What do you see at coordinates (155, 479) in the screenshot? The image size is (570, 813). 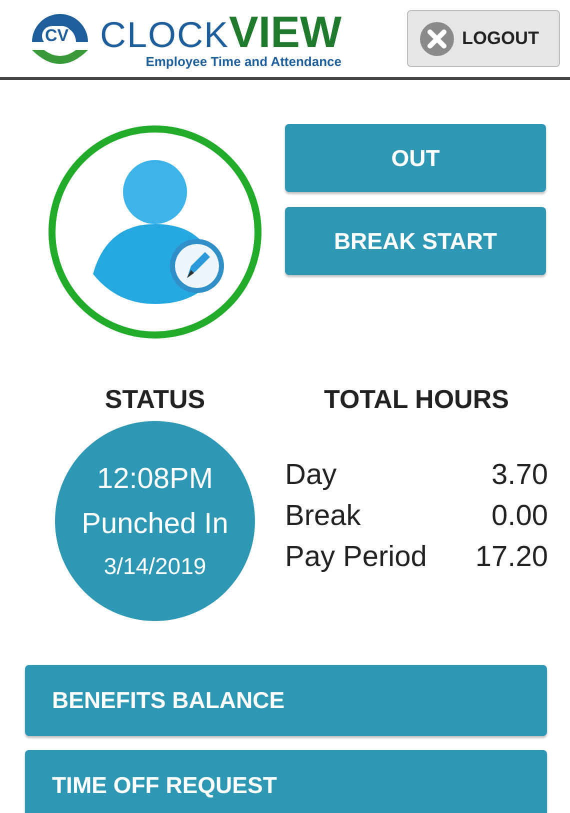 I see `status-time: 12:08PM` at bounding box center [155, 479].